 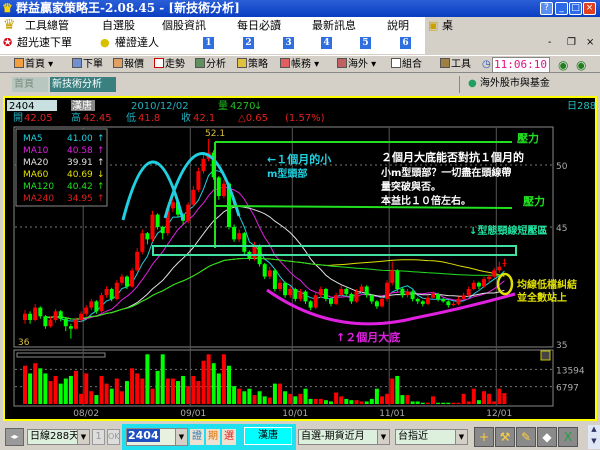 I want to click on warrant-link: 權證達人, so click(x=137, y=43).